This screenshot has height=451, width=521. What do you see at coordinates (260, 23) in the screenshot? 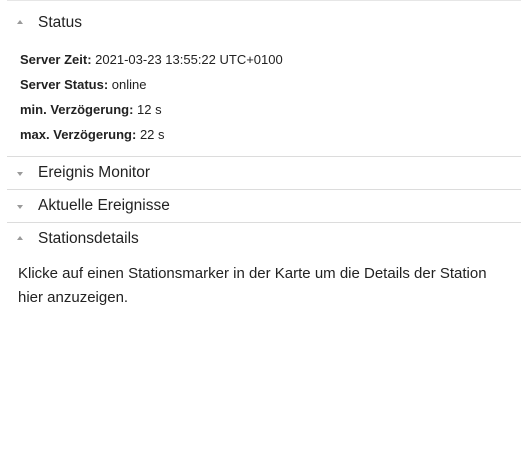
I see `status-header: Status` at bounding box center [260, 23].